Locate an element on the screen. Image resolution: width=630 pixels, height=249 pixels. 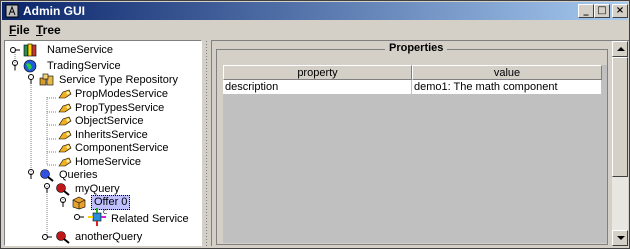
tree-node-label: NameService is located at coordinates (80, 50).